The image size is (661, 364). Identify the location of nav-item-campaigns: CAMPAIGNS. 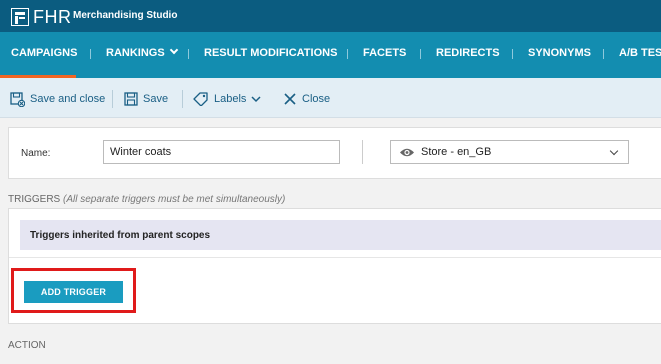
(44, 53).